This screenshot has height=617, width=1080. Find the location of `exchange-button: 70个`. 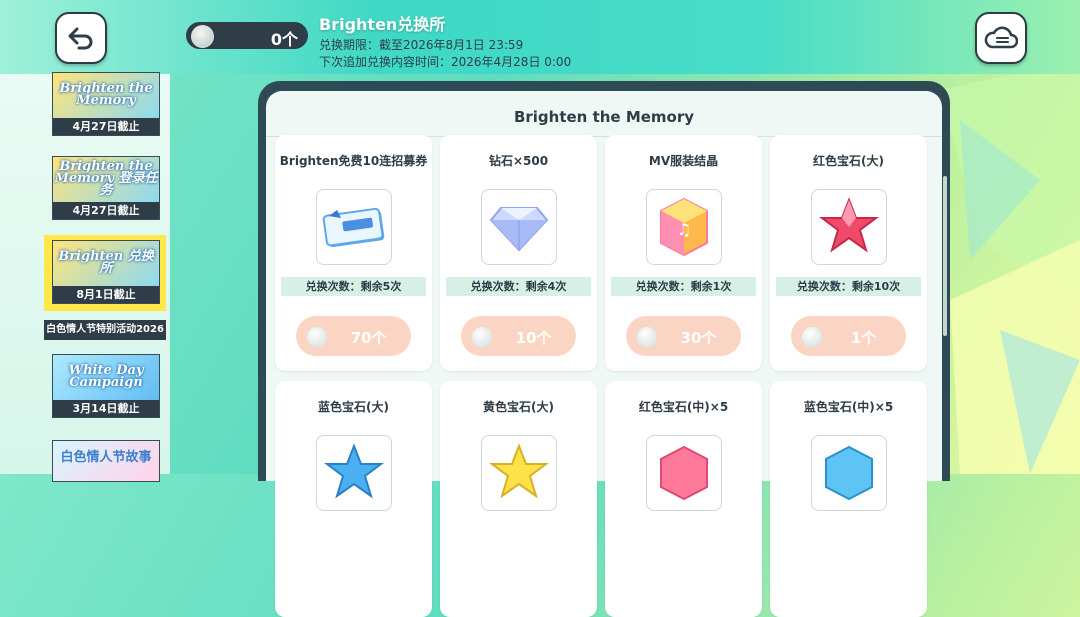

exchange-button: 70个 is located at coordinates (353, 336).